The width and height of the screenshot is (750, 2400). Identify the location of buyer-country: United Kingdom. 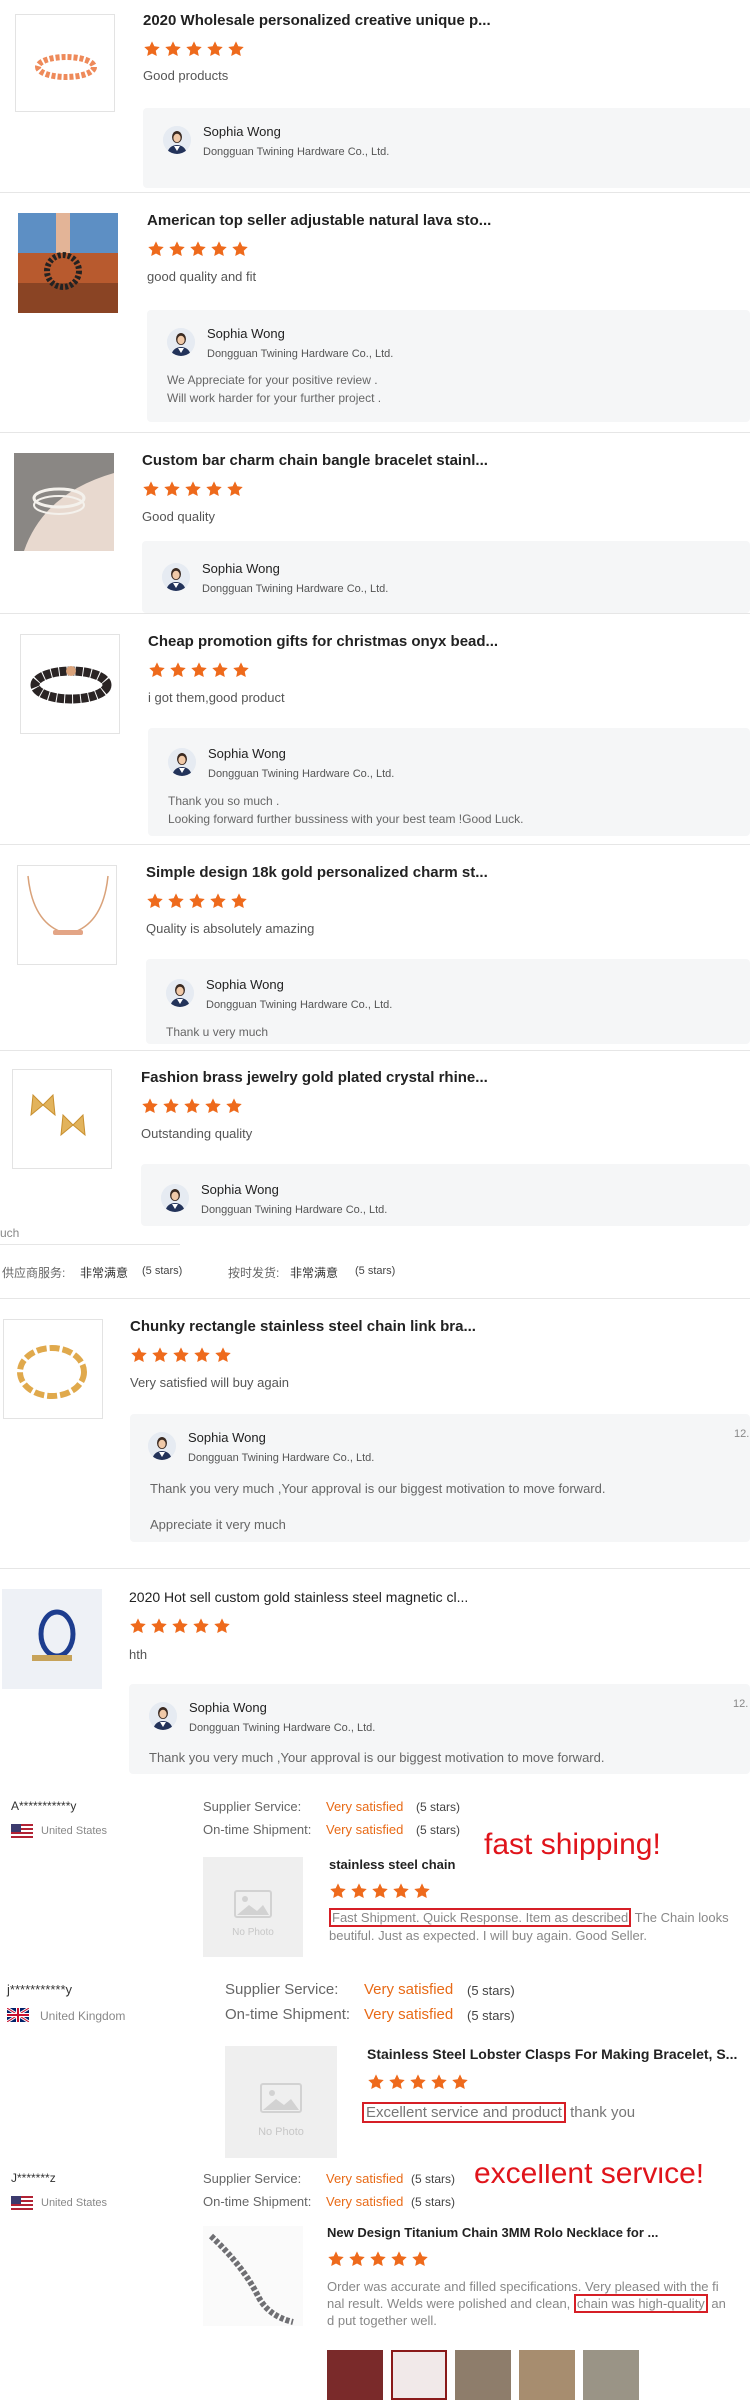
(83, 2016).